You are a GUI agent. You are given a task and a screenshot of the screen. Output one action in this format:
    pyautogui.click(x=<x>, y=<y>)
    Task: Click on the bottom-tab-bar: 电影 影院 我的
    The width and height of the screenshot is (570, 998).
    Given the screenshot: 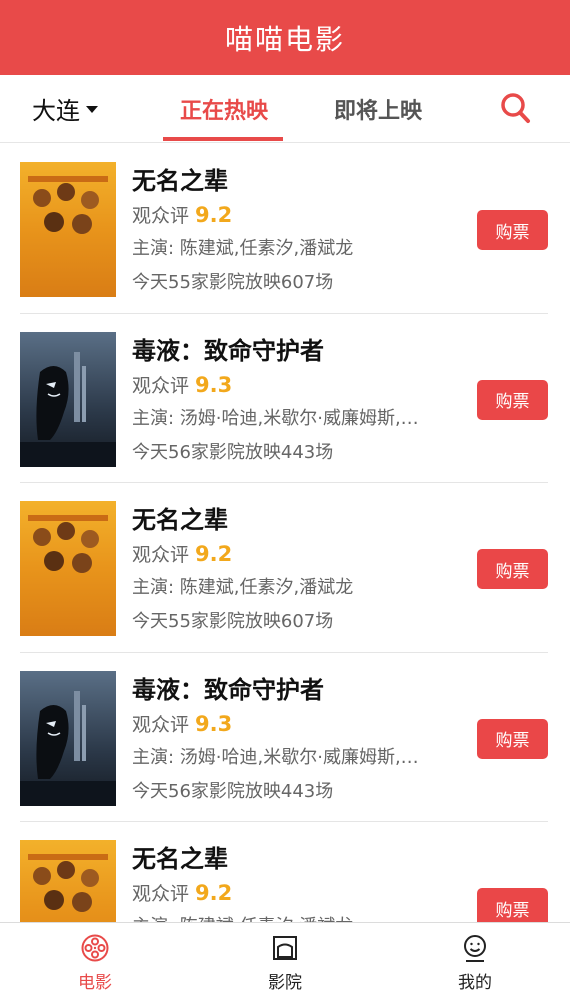 What is the action you would take?
    pyautogui.click(x=285, y=960)
    